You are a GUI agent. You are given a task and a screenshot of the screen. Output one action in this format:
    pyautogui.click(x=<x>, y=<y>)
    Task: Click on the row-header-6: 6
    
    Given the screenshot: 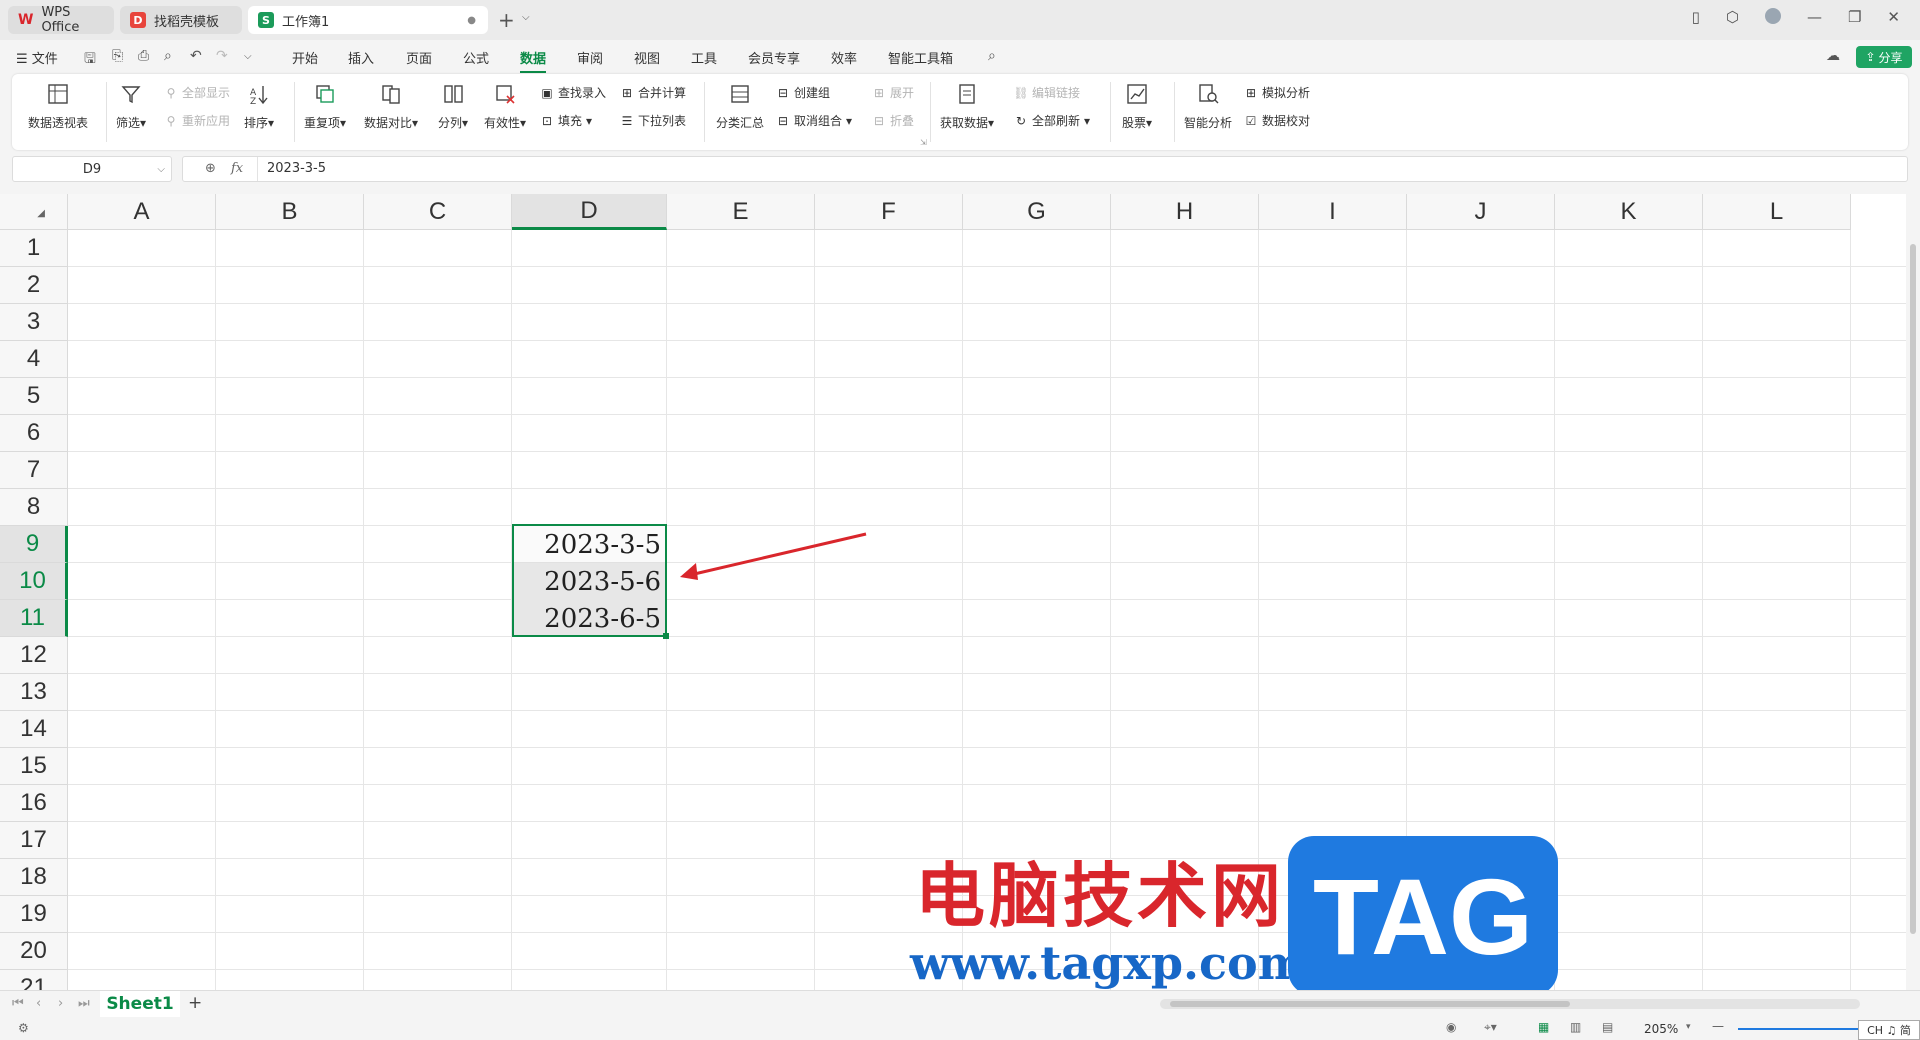 What is the action you would take?
    pyautogui.click(x=34, y=433)
    